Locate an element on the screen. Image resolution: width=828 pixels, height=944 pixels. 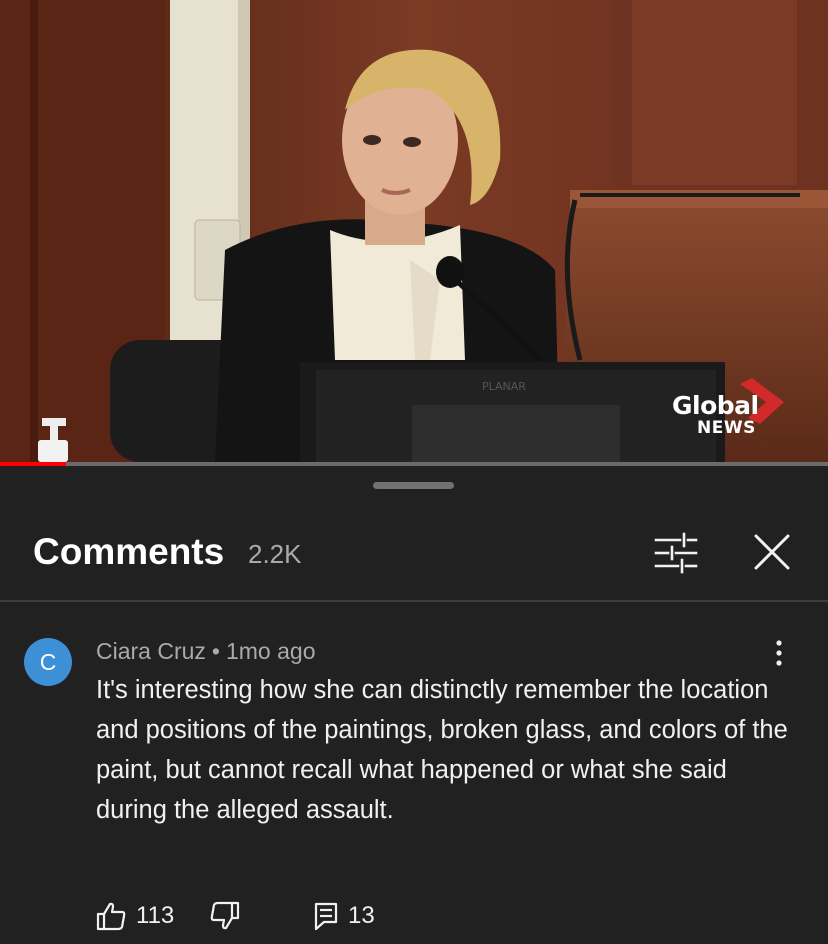
thumbs-up-icon is located at coordinates (111, 916).